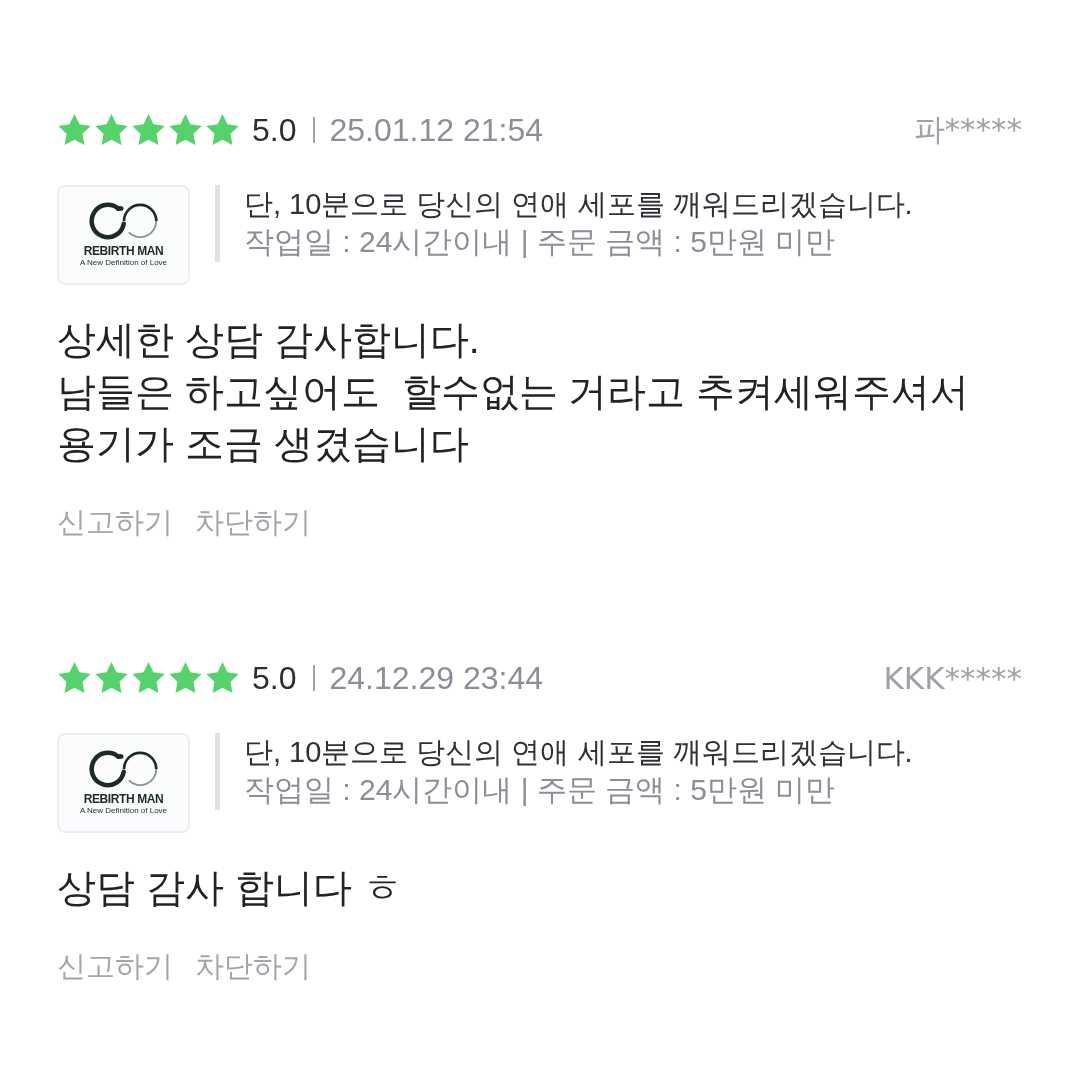  I want to click on reviewer-name: 파*****, so click(967, 129).